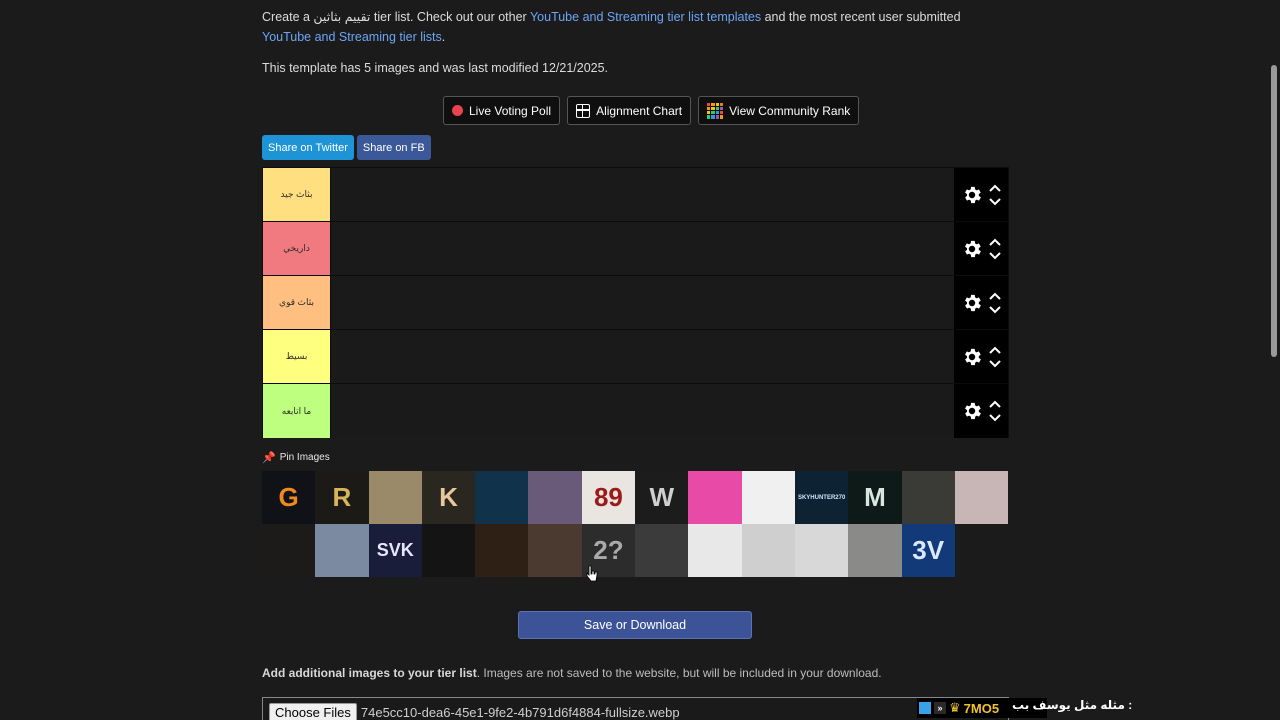  I want to click on alignment-chart-button: Alignment Chart, so click(629, 110).